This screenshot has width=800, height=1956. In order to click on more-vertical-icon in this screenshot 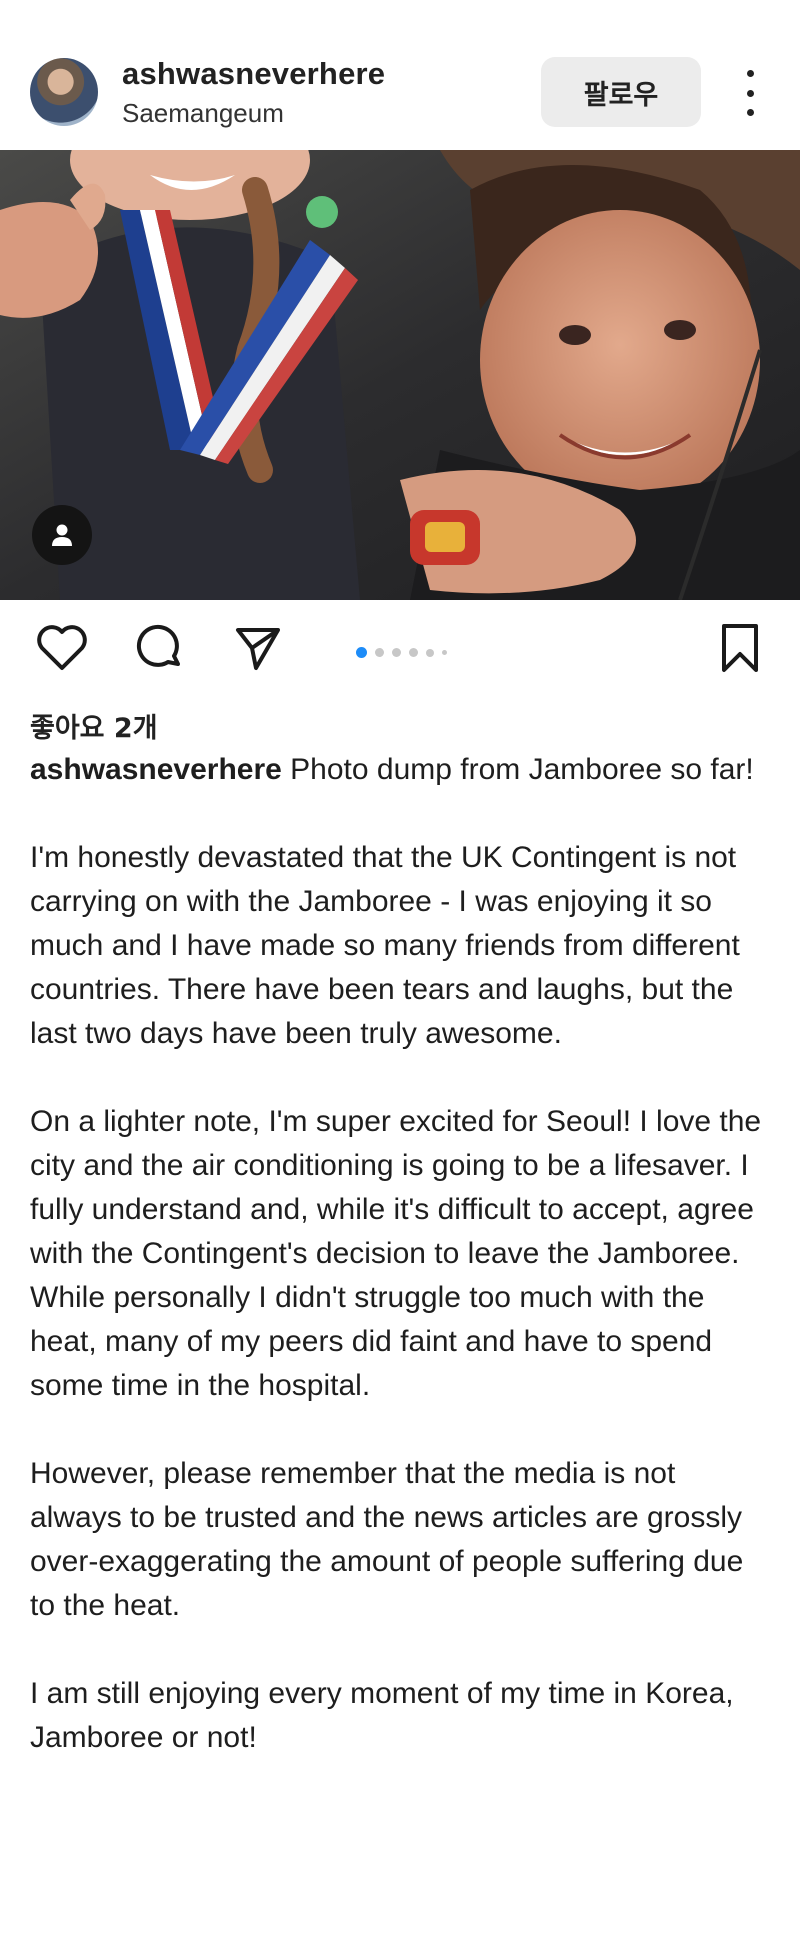, I will do `click(750, 93)`.